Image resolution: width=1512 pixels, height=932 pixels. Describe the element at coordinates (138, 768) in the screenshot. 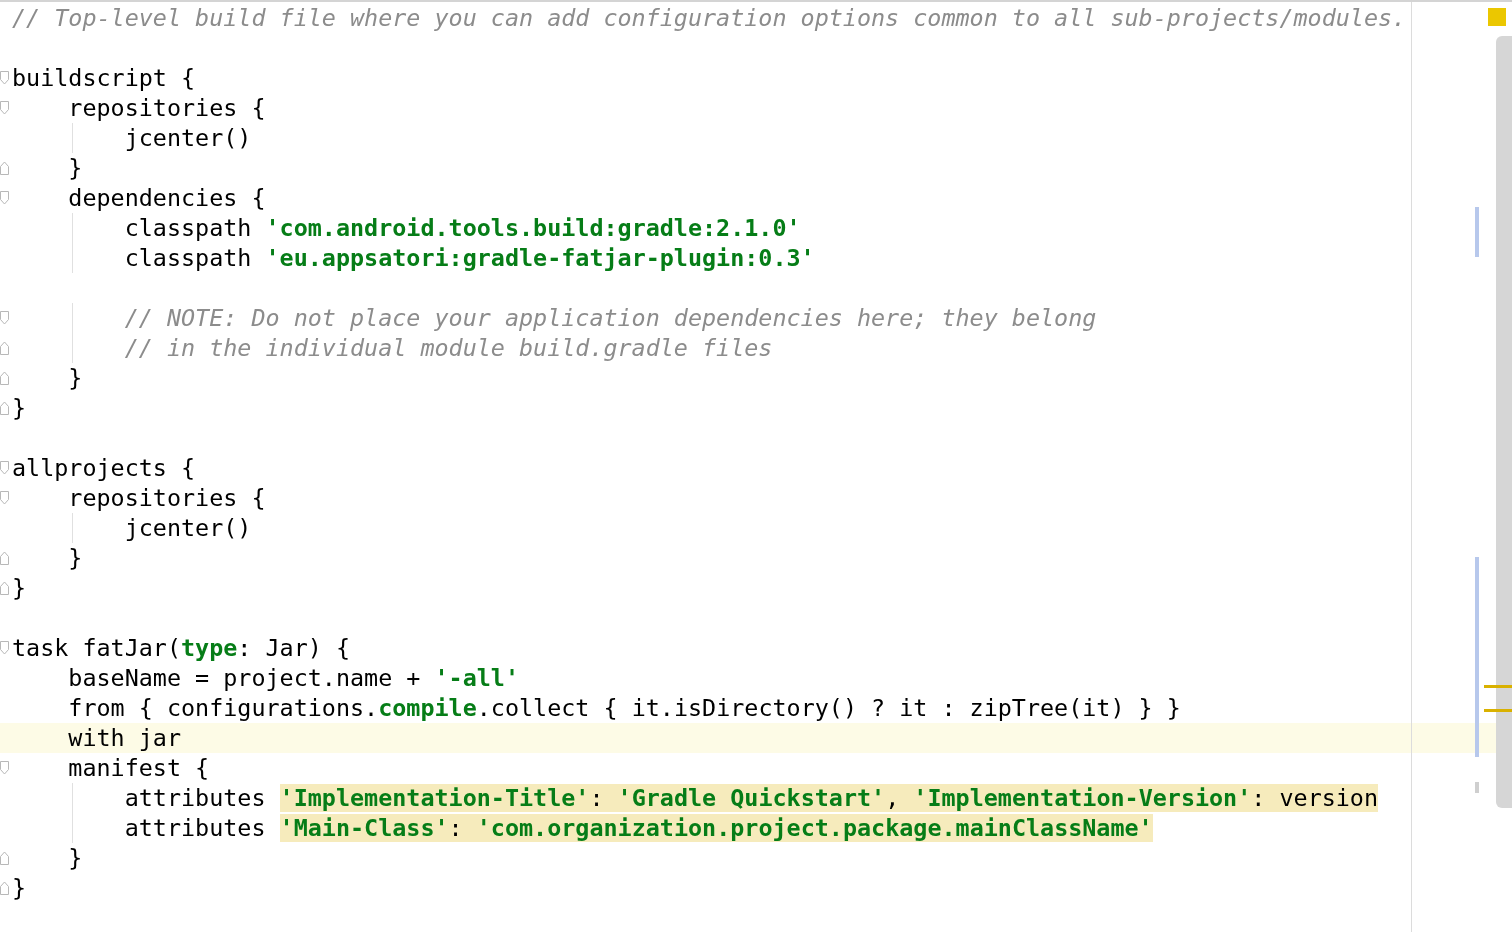

I see `code-line: manifest {` at that location.